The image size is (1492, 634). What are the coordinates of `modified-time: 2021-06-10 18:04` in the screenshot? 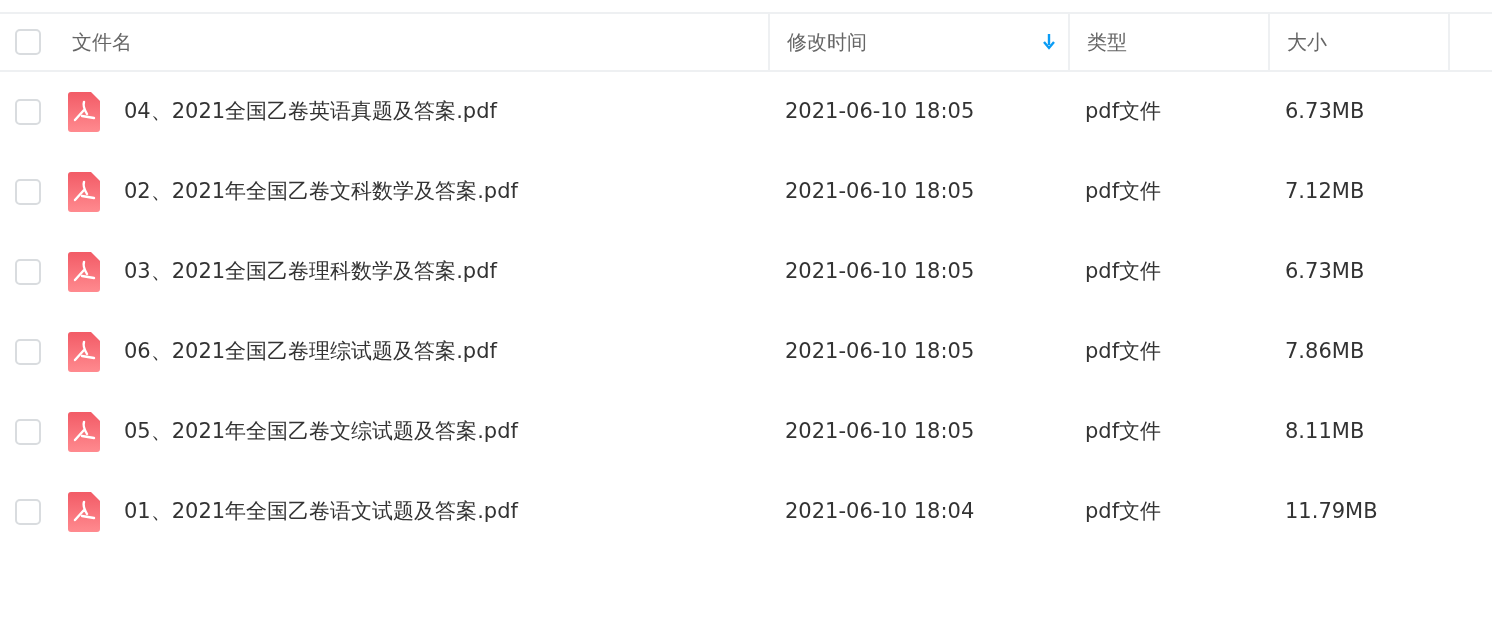 It's located at (880, 512).